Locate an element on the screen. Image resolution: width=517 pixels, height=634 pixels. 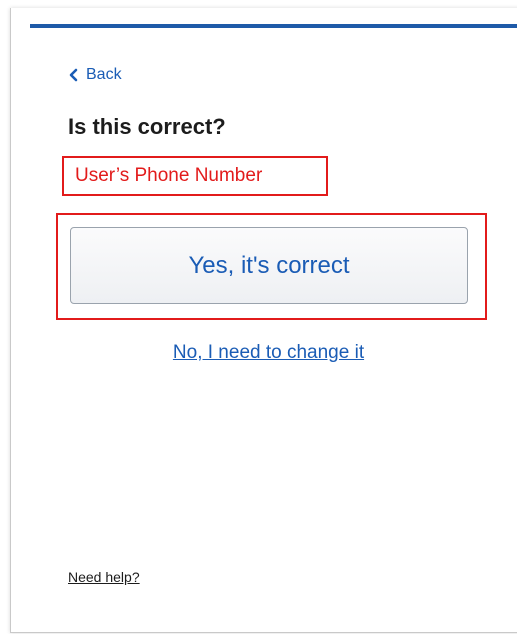
back-link: Back is located at coordinates (95, 75).